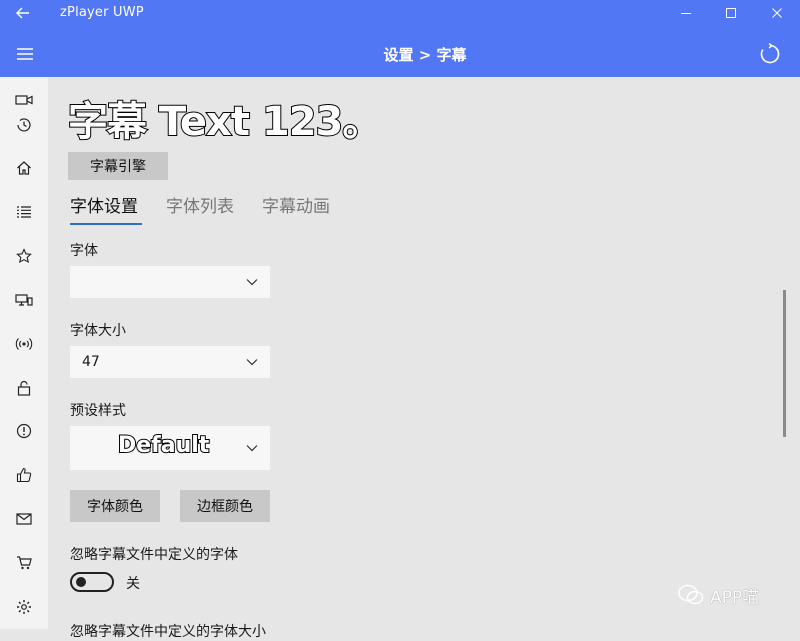 Image resolution: width=800 pixels, height=641 pixels. I want to click on watermark: APP喵, so click(718, 595).